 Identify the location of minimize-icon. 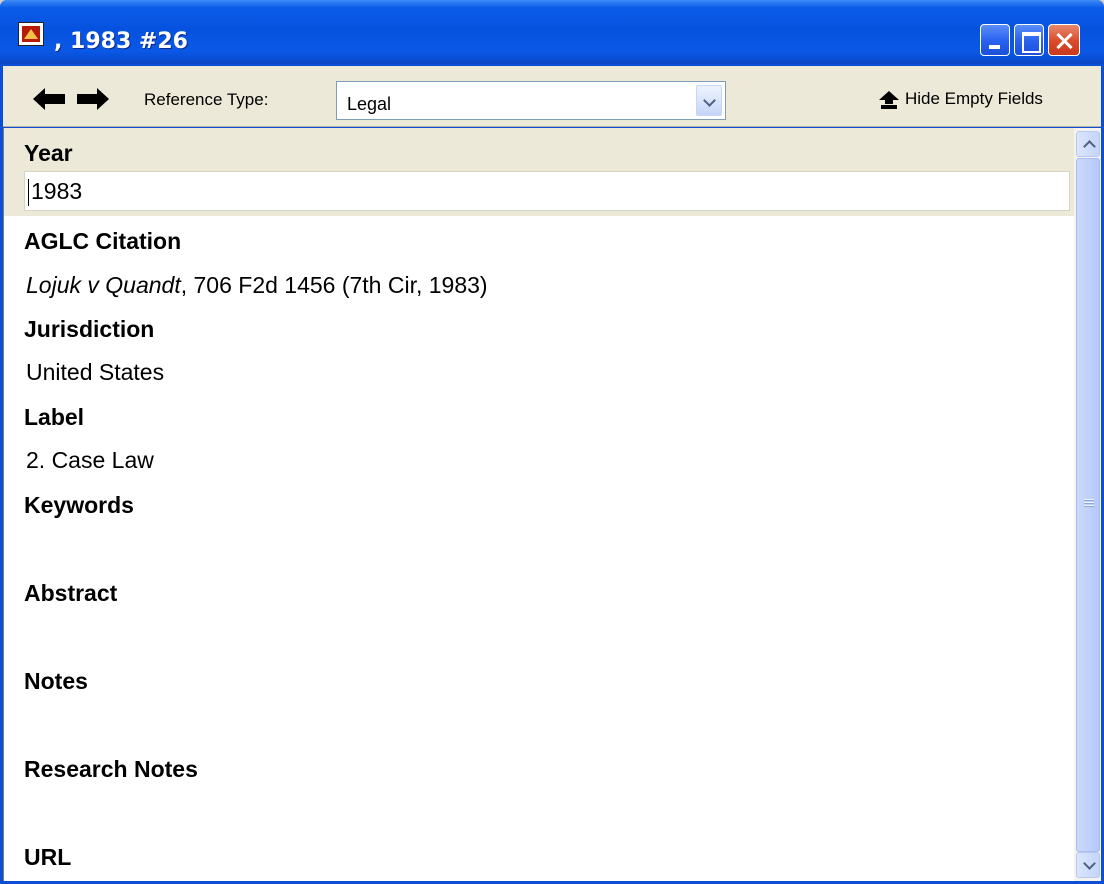
(995, 40).